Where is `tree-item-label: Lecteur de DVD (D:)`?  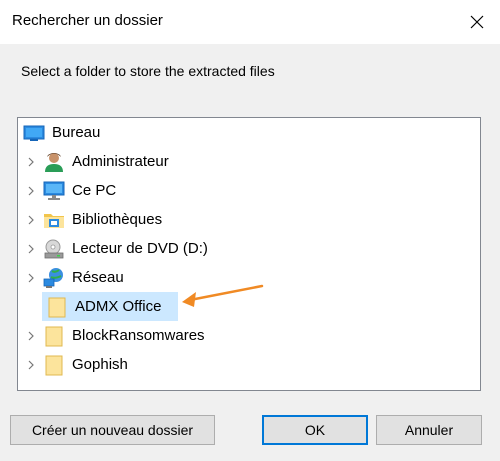 tree-item-label: Lecteur de DVD (D:) is located at coordinates (140, 248).